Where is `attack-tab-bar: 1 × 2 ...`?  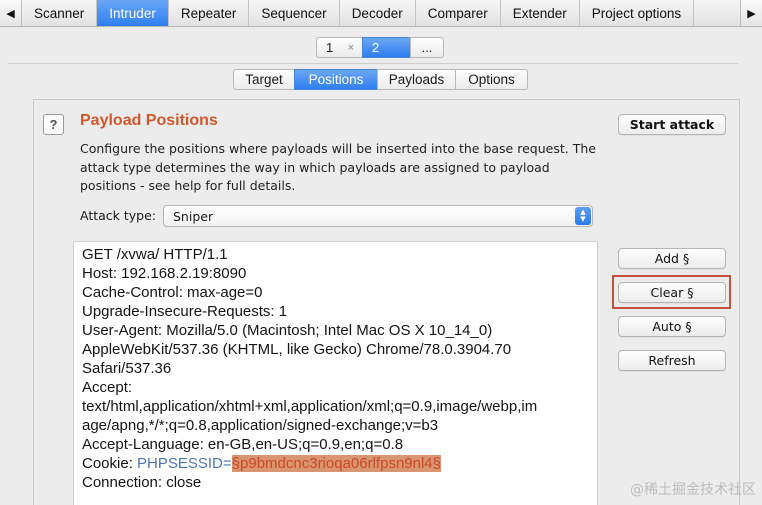
attack-tab-bar: 1 × 2 ... is located at coordinates (380, 47).